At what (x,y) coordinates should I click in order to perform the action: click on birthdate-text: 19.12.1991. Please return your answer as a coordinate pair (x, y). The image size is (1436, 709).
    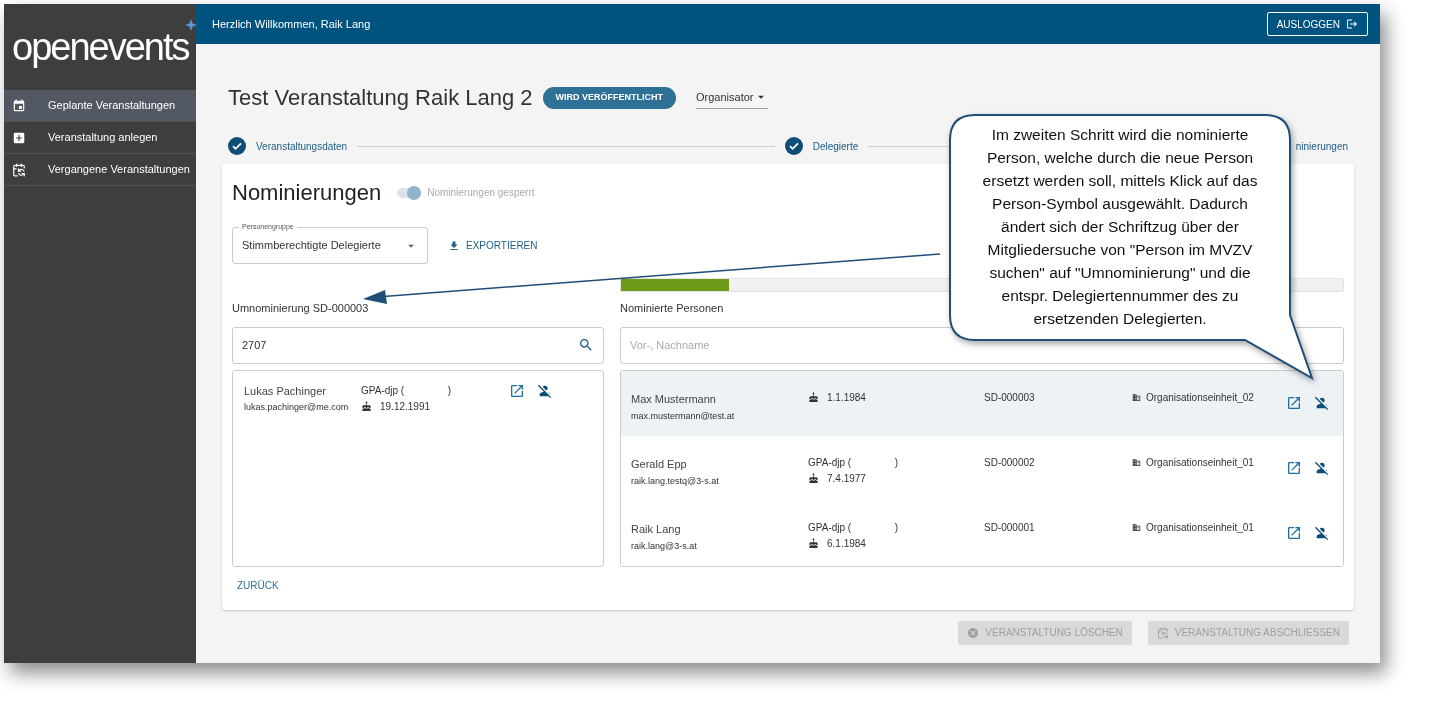
    Looking at the image, I should click on (405, 406).